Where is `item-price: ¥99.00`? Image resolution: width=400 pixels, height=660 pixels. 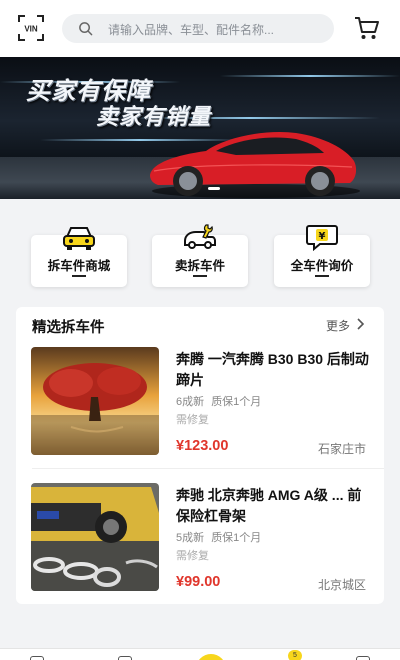
item-price: ¥99.00 is located at coordinates (198, 582).